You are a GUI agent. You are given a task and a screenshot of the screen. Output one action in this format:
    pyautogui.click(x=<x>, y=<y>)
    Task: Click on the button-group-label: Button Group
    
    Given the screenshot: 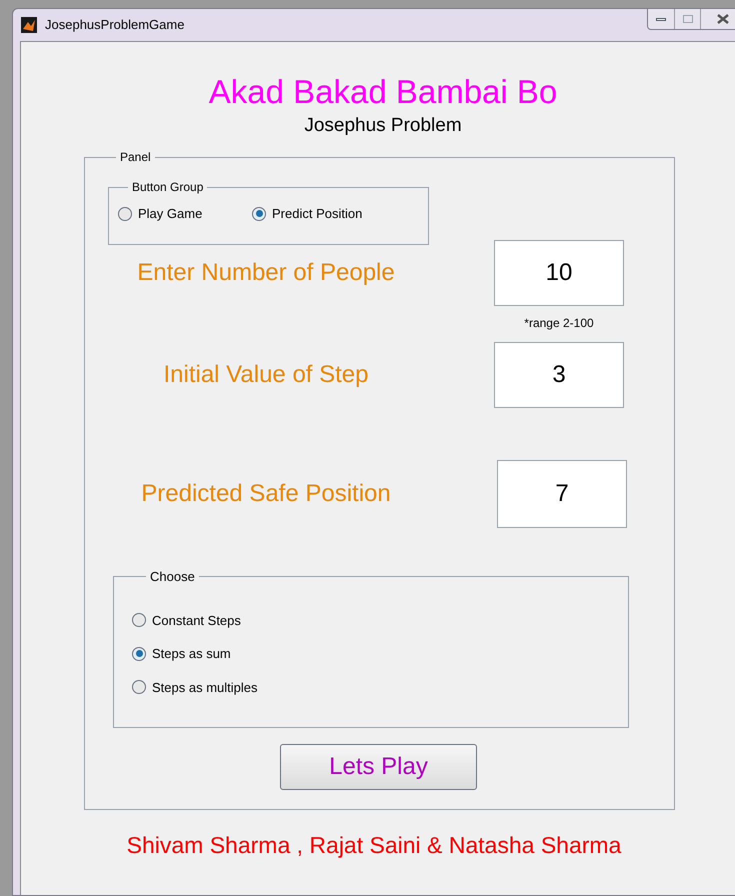 What is the action you would take?
    pyautogui.click(x=167, y=187)
    